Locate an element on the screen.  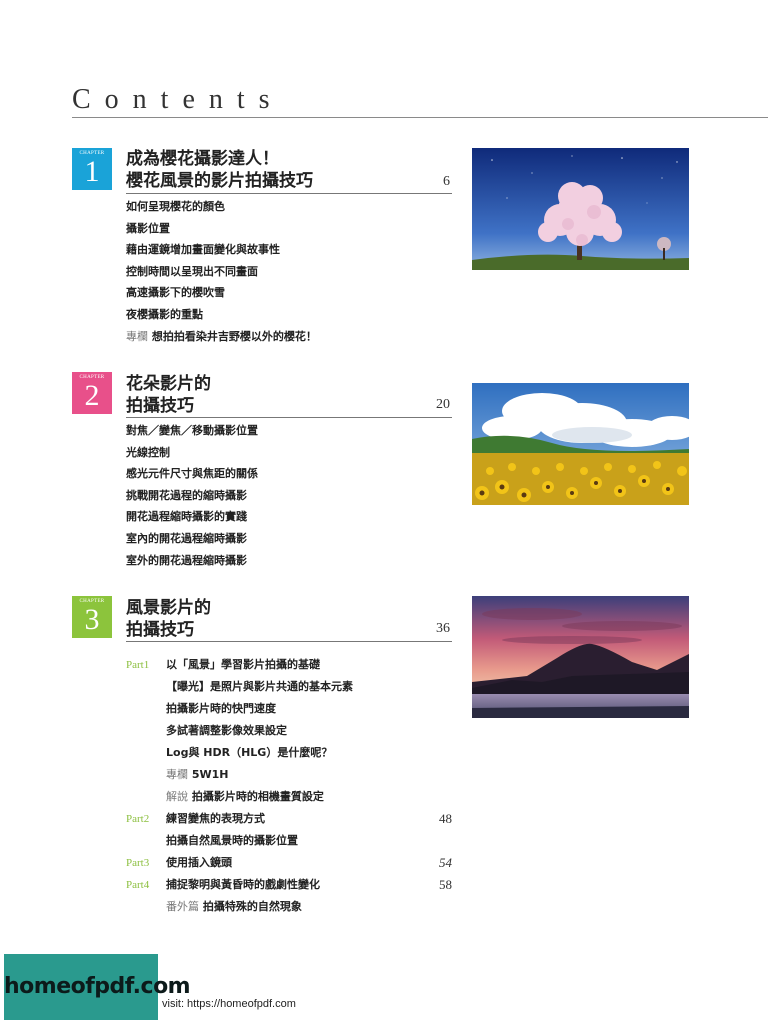
toc-item: 光線控制 is located at coordinates (192, 453).